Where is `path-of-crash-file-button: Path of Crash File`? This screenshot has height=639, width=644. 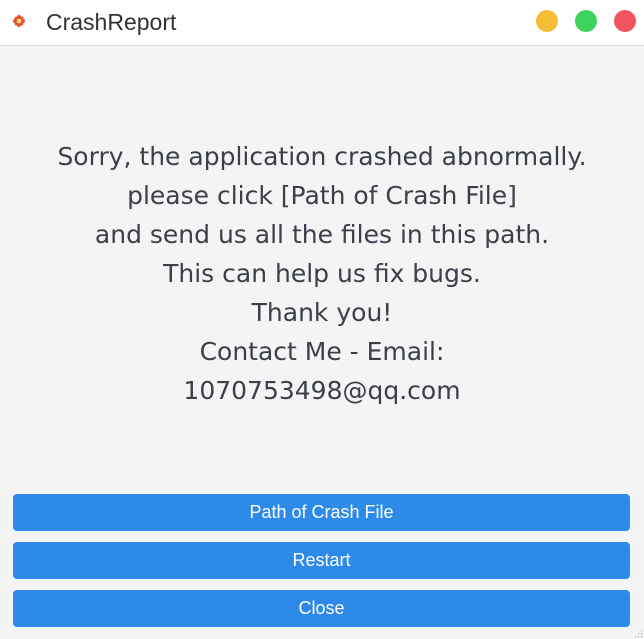
path-of-crash-file-button: Path of Crash File is located at coordinates (321, 512).